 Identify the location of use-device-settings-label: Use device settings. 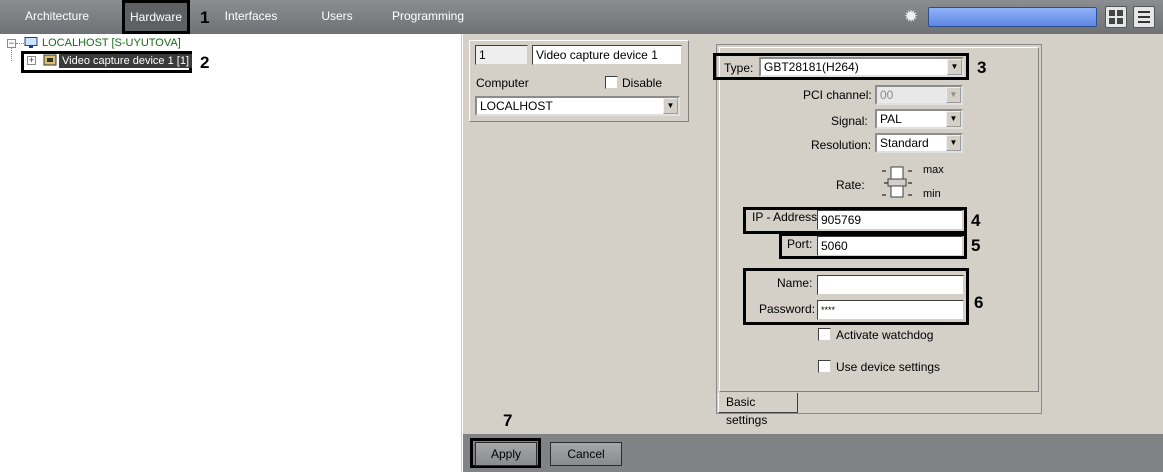
(888, 367).